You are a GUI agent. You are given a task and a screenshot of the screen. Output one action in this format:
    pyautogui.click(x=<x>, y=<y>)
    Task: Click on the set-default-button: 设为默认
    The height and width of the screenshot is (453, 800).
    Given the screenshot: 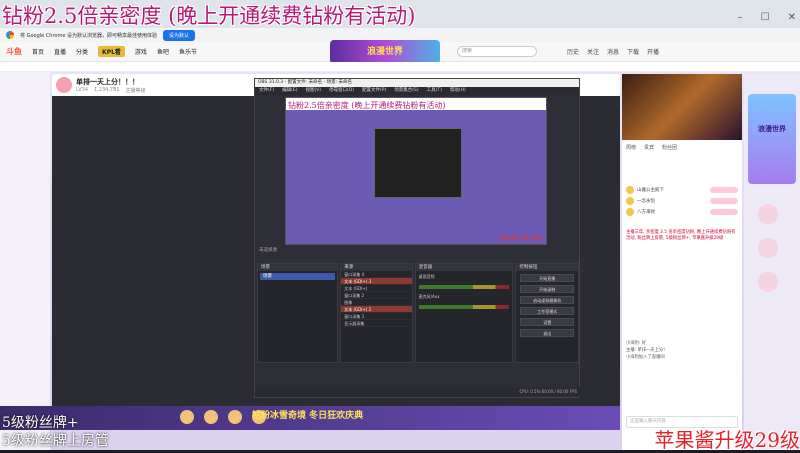 What is the action you would take?
    pyautogui.click(x=179, y=35)
    